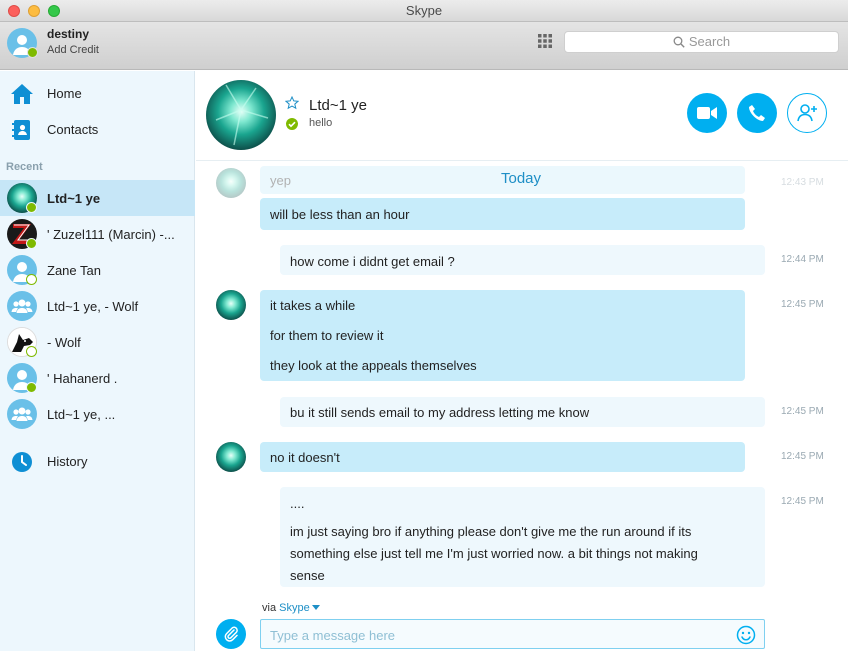 This screenshot has height=651, width=848. I want to click on recent-section-heading: Recent, so click(24, 167).